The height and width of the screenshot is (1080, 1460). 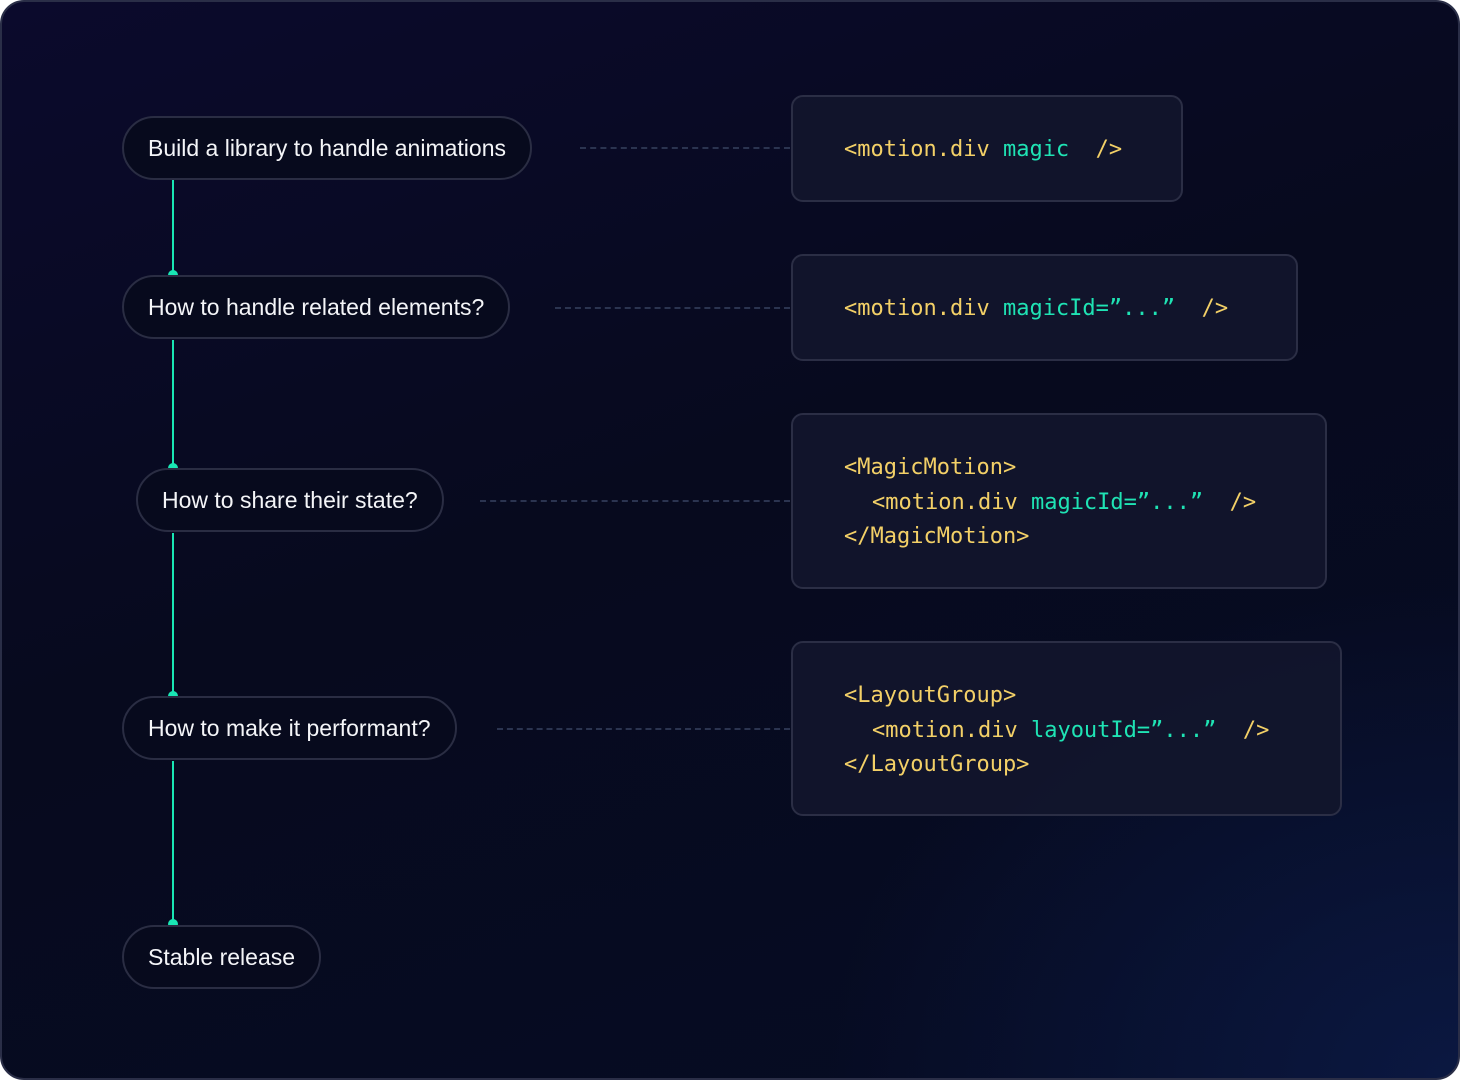 I want to click on code-line: <MagicMotion>, so click(x=1064, y=468).